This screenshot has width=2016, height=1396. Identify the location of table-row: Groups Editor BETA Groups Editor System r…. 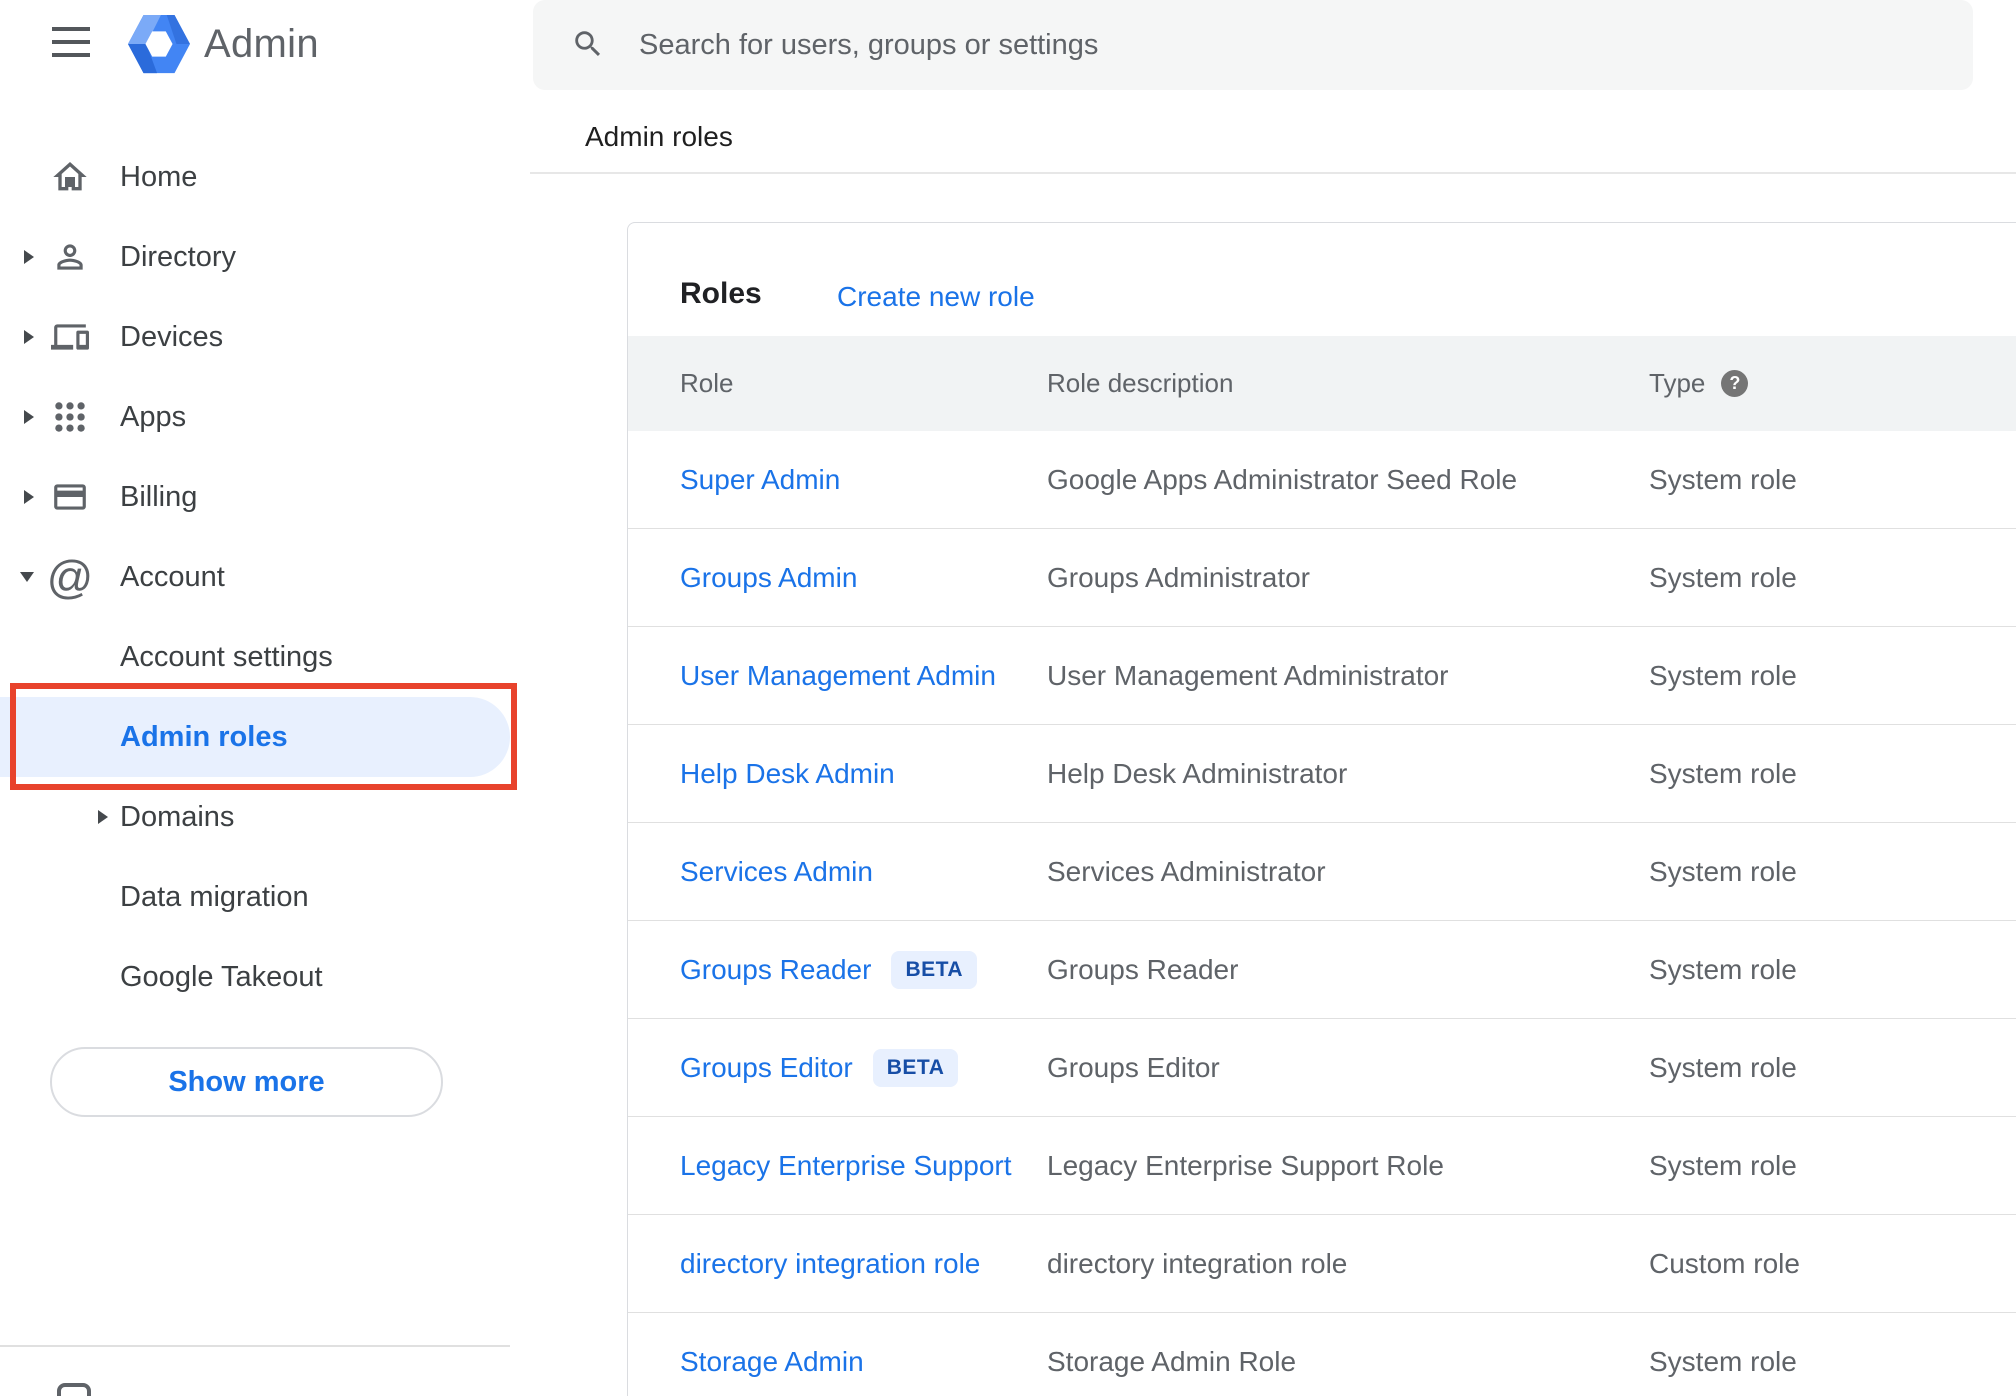
(1322, 1068).